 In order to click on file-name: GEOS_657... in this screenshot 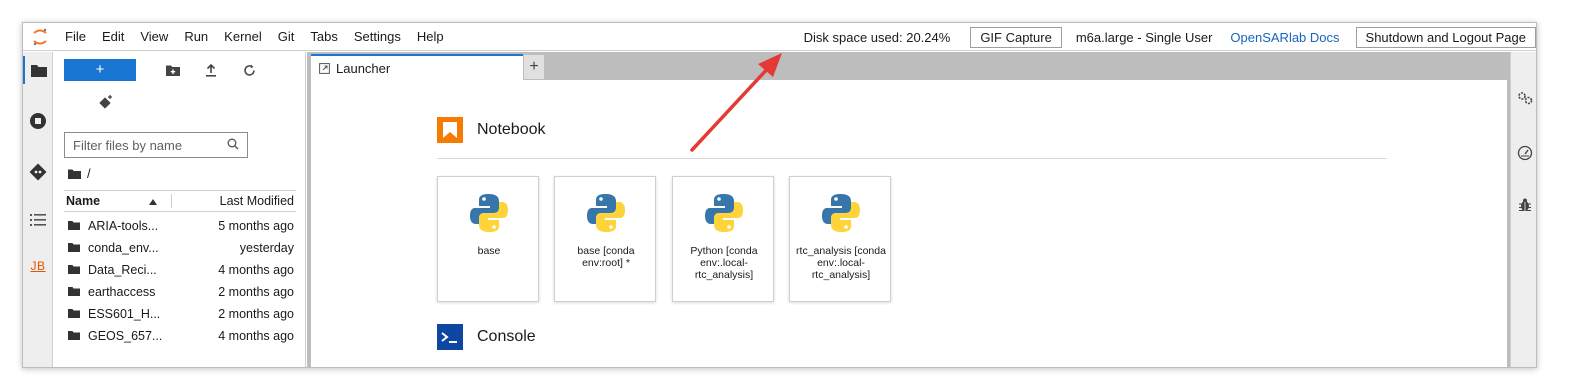, I will do `click(125, 336)`.